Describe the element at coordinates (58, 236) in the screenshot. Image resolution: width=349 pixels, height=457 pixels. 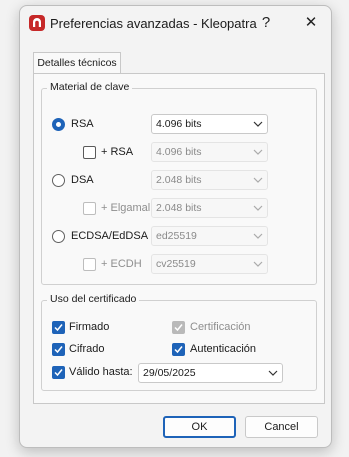
I see `ecdsa-radio` at that location.